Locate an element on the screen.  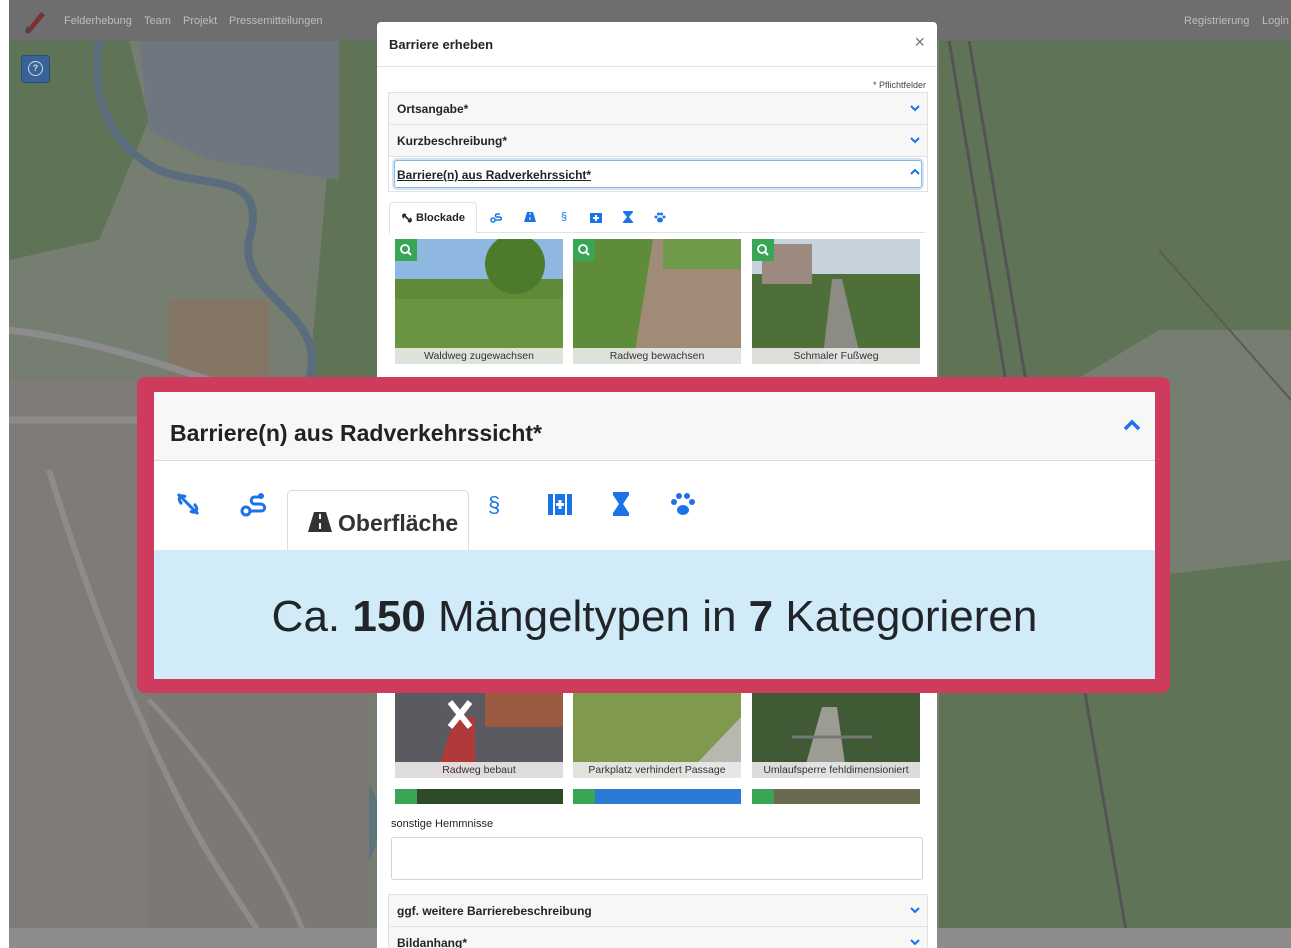
callout-tab-label: Oberfläche is located at coordinates (398, 523).